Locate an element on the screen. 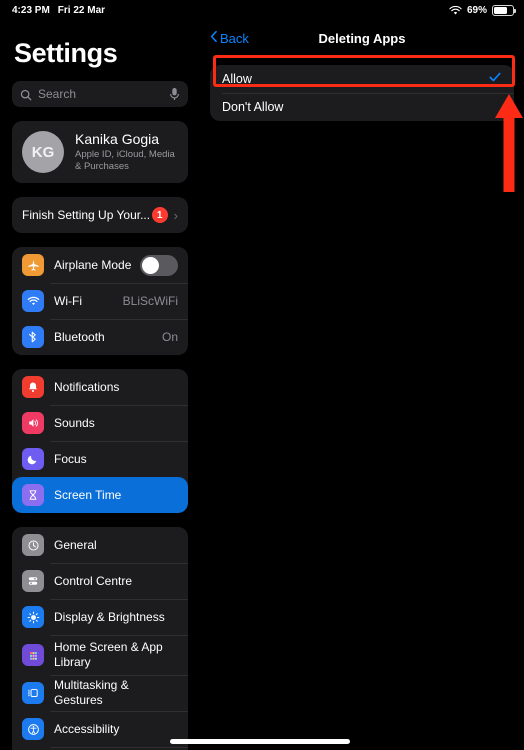 The width and height of the screenshot is (524, 750). sidebar-item-sounds: Sounds is located at coordinates (100, 423).